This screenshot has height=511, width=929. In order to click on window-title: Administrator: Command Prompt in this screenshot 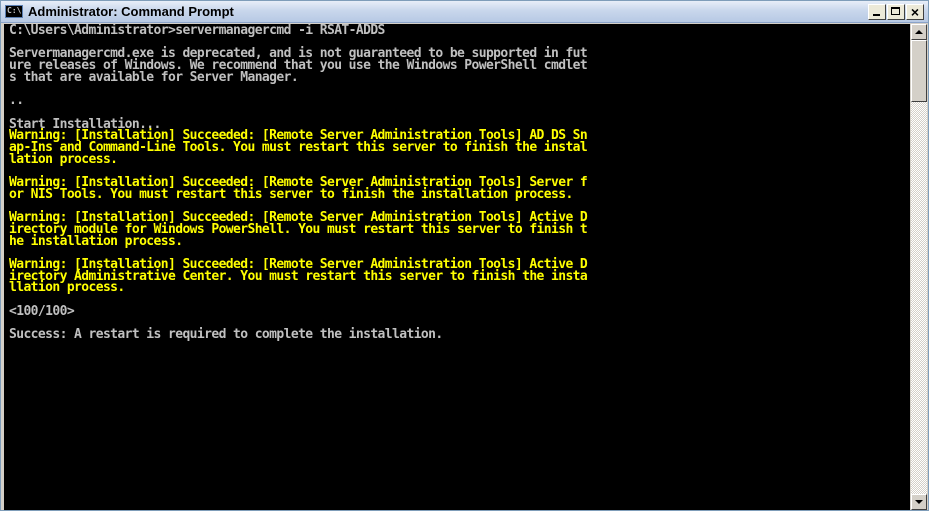, I will do `click(131, 11)`.